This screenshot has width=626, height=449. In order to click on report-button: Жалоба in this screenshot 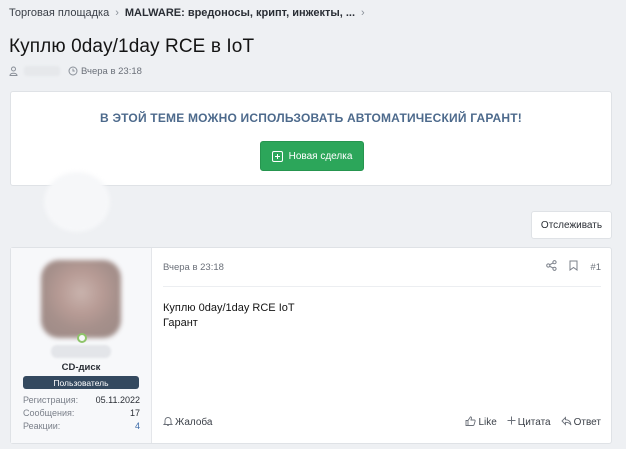, I will do `click(187, 422)`.